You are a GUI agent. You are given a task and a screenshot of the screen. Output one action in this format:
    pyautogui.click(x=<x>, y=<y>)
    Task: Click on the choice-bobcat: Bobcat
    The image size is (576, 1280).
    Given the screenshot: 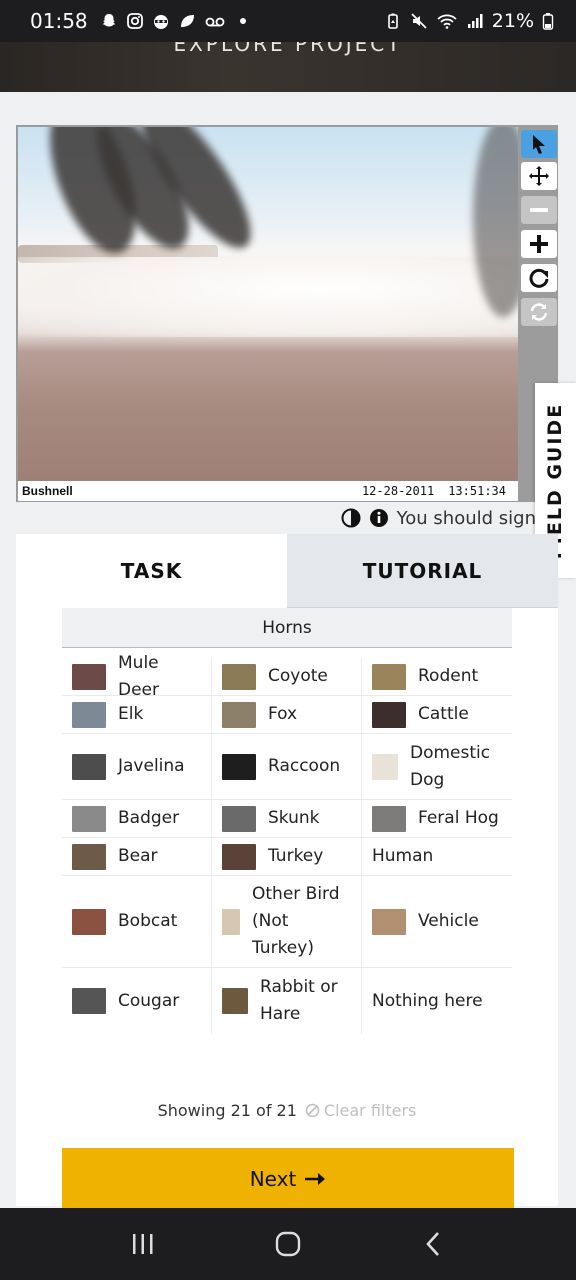 What is the action you would take?
    pyautogui.click(x=137, y=921)
    